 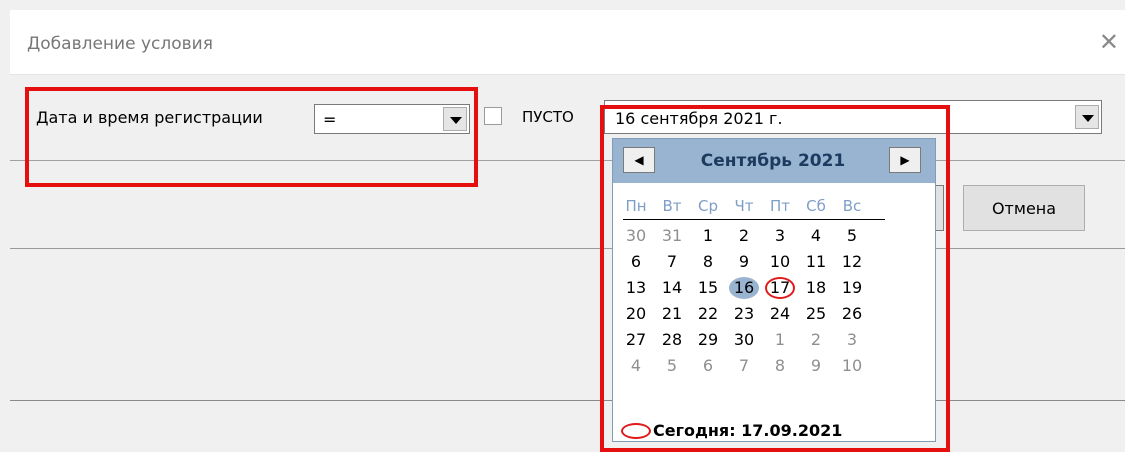 What do you see at coordinates (1024, 208) in the screenshot?
I see `cancel-button: Отмена` at bounding box center [1024, 208].